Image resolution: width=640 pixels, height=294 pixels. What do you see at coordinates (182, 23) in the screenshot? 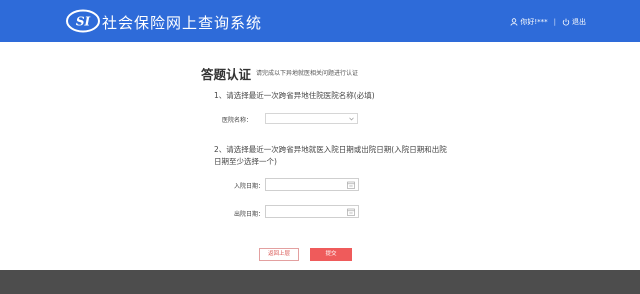
I see `site-title: 社会保险网上查询系统` at bounding box center [182, 23].